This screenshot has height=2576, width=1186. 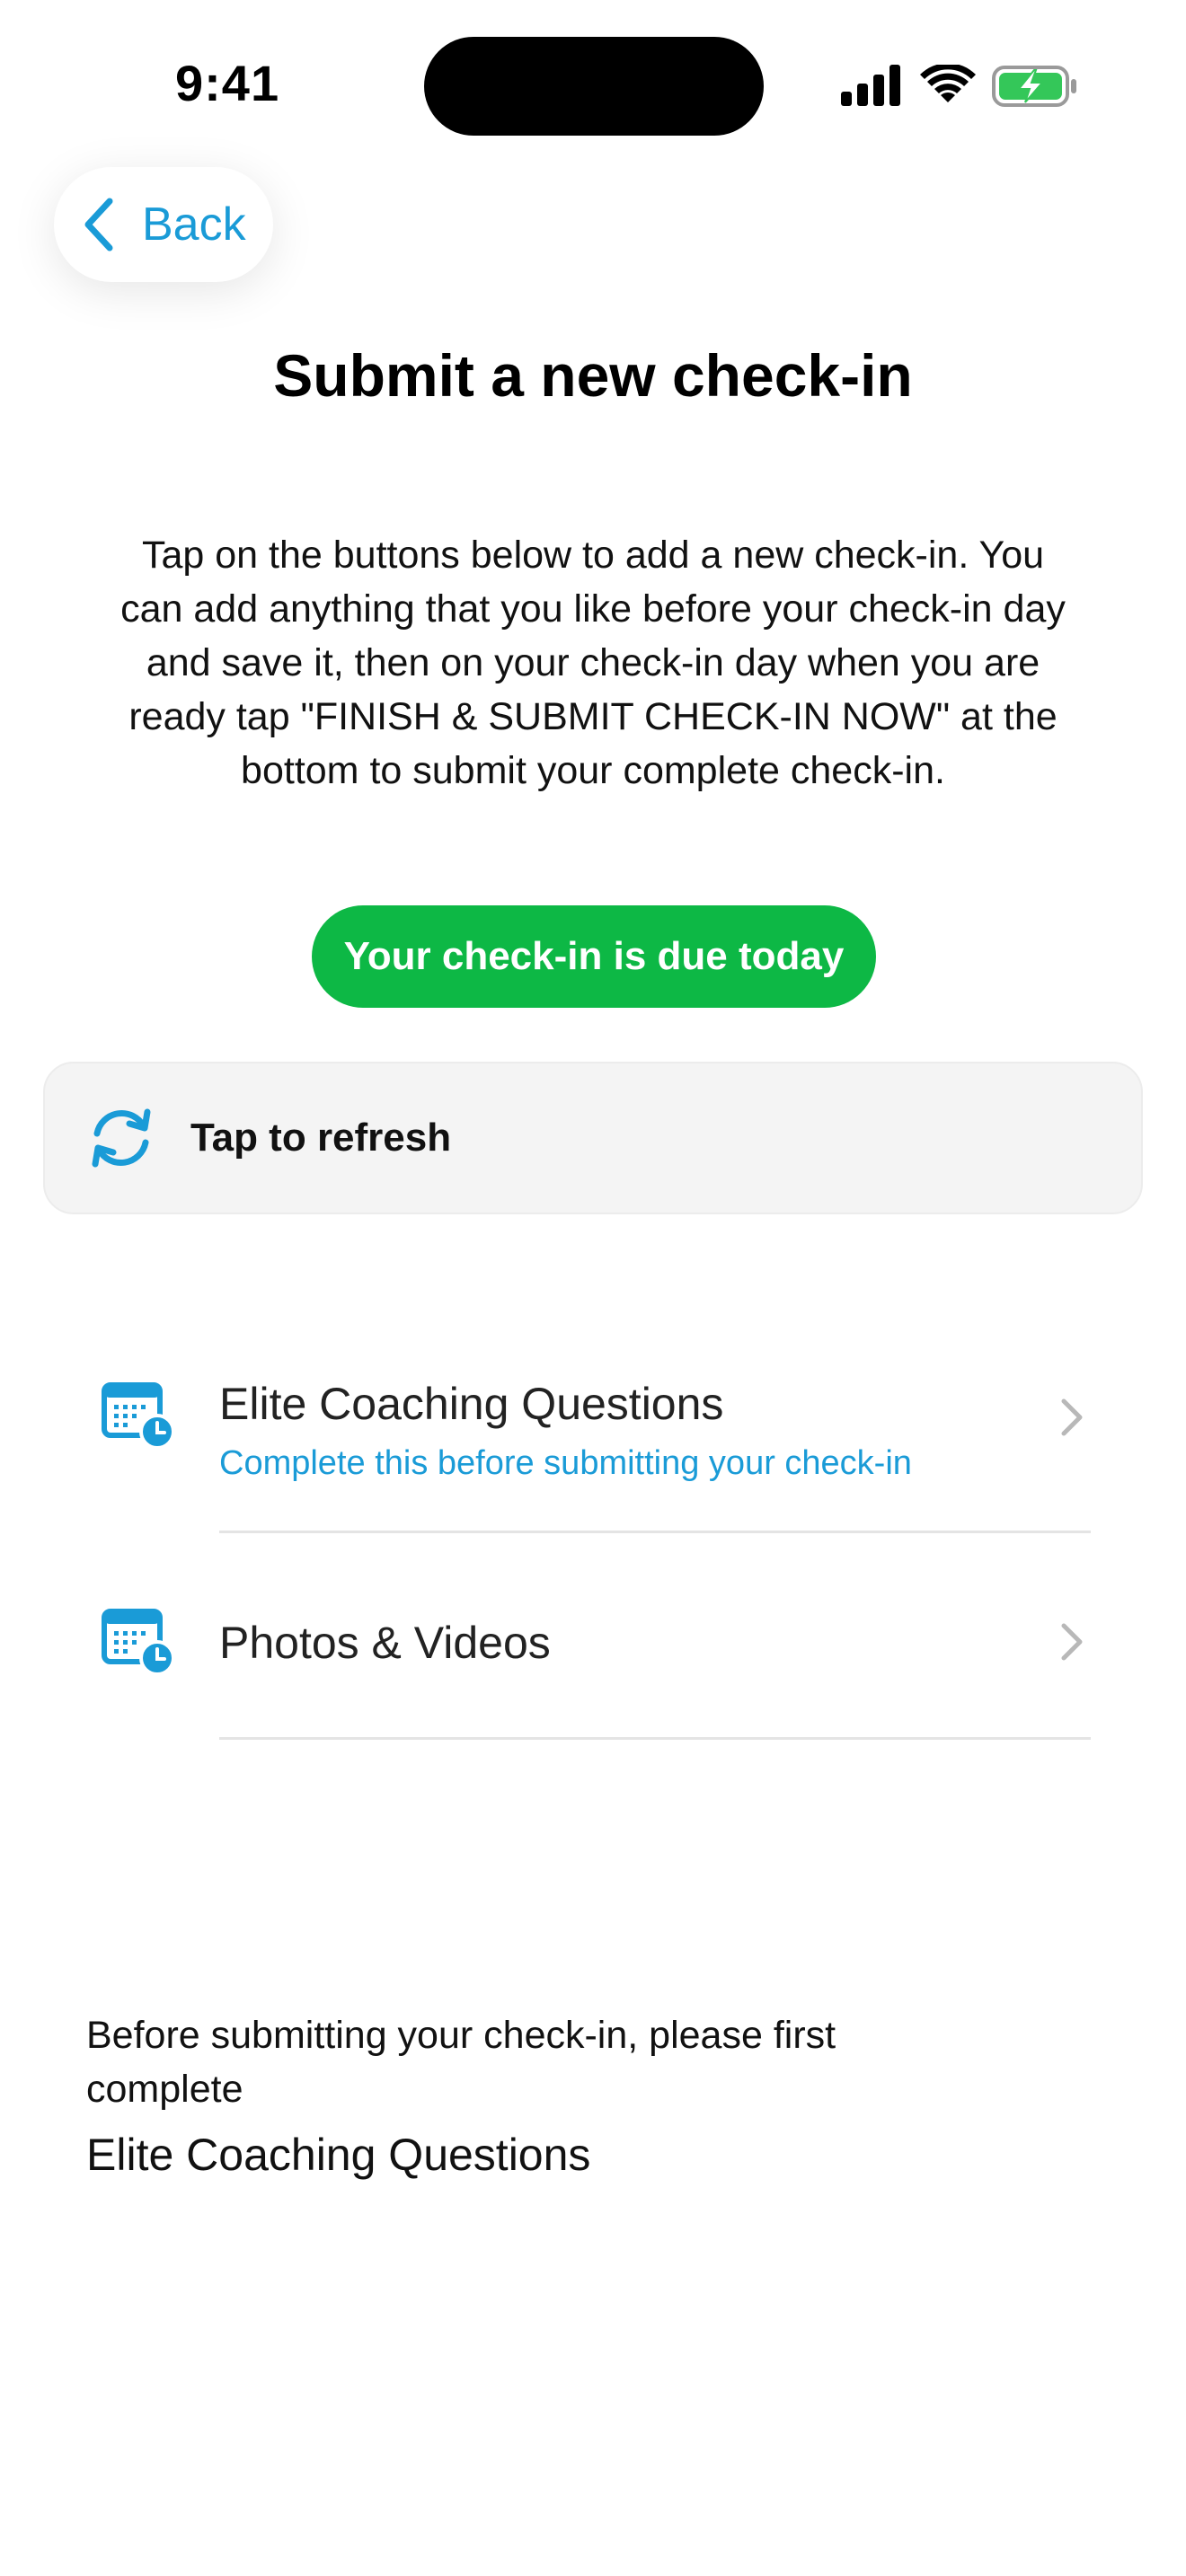 What do you see at coordinates (321, 1138) in the screenshot?
I see `refresh-label: Tap to refresh` at bounding box center [321, 1138].